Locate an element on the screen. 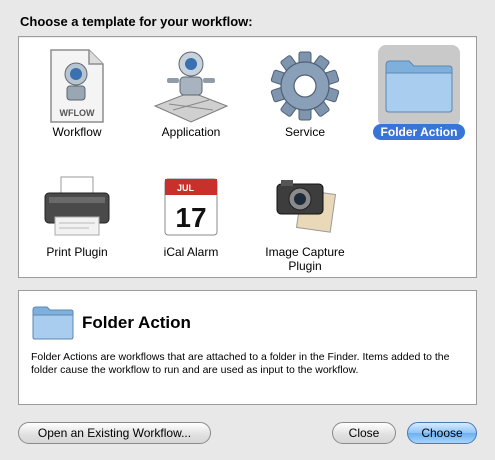 The image size is (495, 460). template-label: Print Plugin is located at coordinates (77, 252).